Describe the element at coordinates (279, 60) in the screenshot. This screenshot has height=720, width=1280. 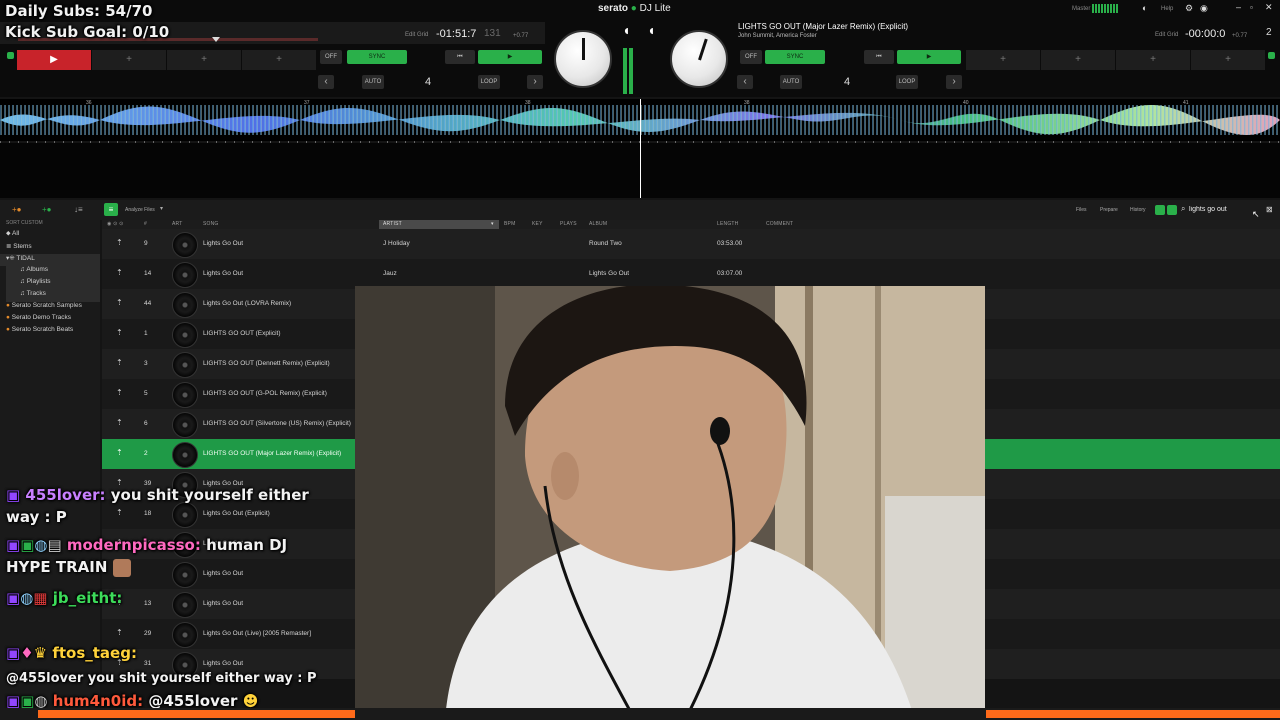
I see `deck1-hotcue-4: +` at that location.